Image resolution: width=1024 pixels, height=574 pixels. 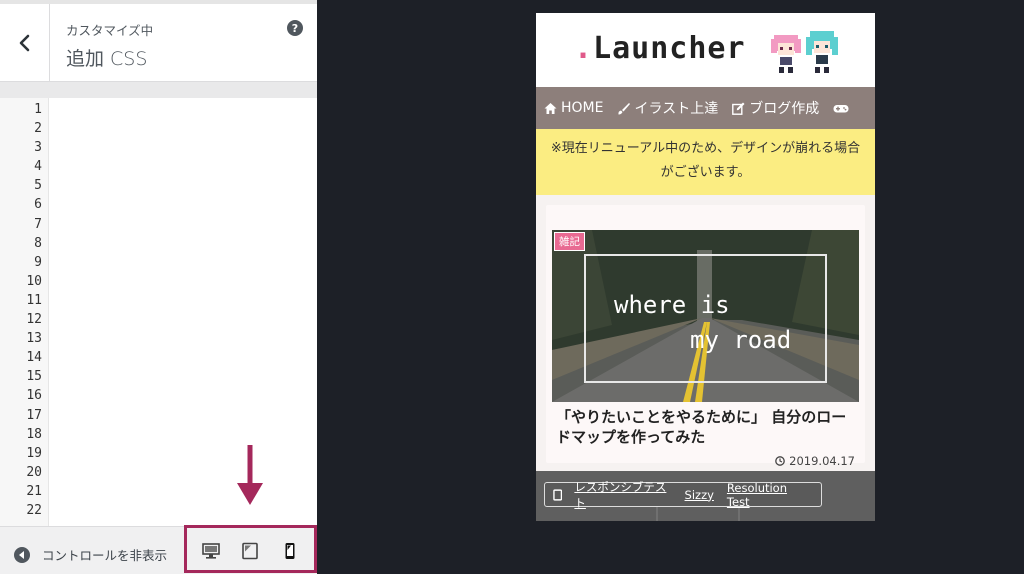 What do you see at coordinates (38, 186) in the screenshot?
I see `line-number: 5` at bounding box center [38, 186].